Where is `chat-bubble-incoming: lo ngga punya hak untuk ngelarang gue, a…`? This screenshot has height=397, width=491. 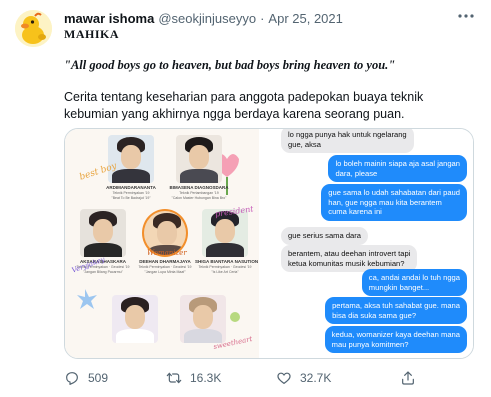 chat-bubble-incoming: lo ngga punya hak untuk ngelarang gue, a… is located at coordinates (347, 141).